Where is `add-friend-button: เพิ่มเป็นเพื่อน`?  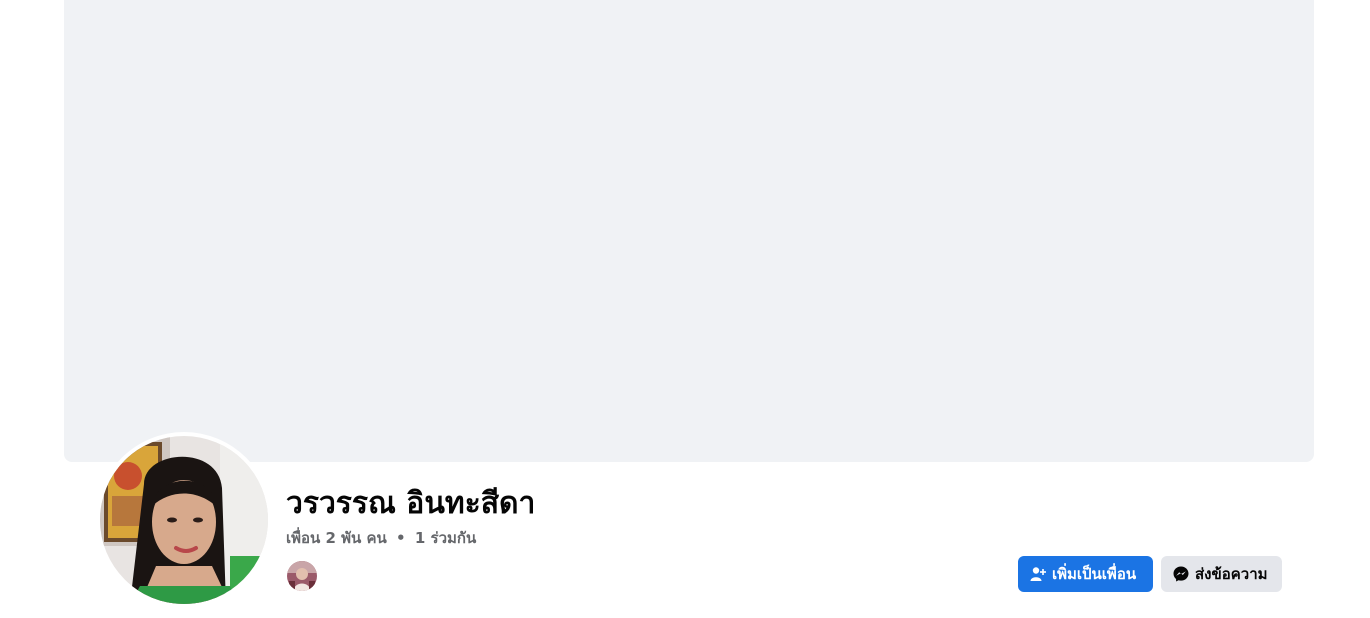 add-friend-button: เพิ่มเป็นเพื่อน is located at coordinates (1085, 574).